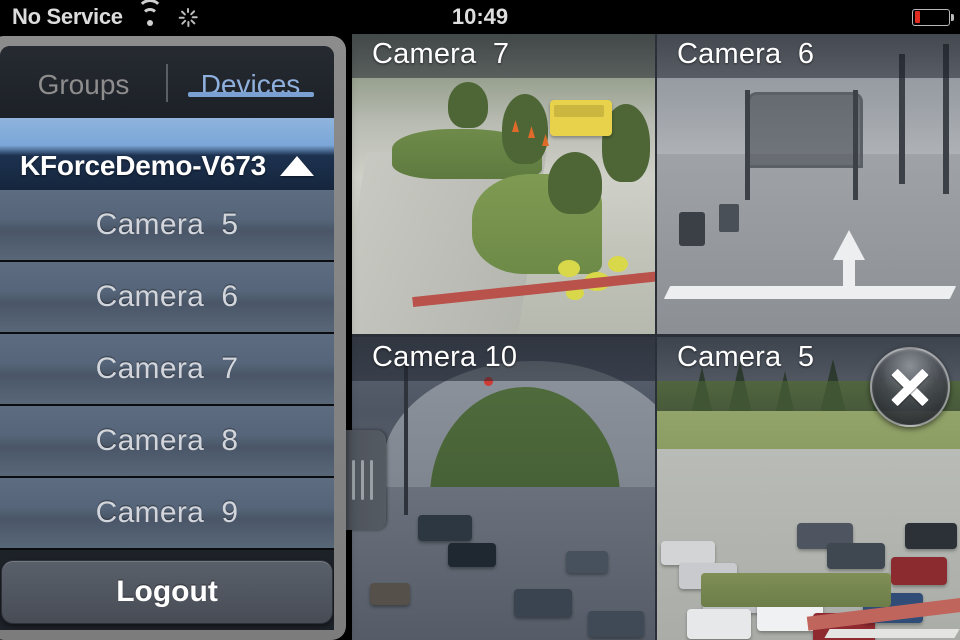  I want to click on logout-button: Logout, so click(167, 592).